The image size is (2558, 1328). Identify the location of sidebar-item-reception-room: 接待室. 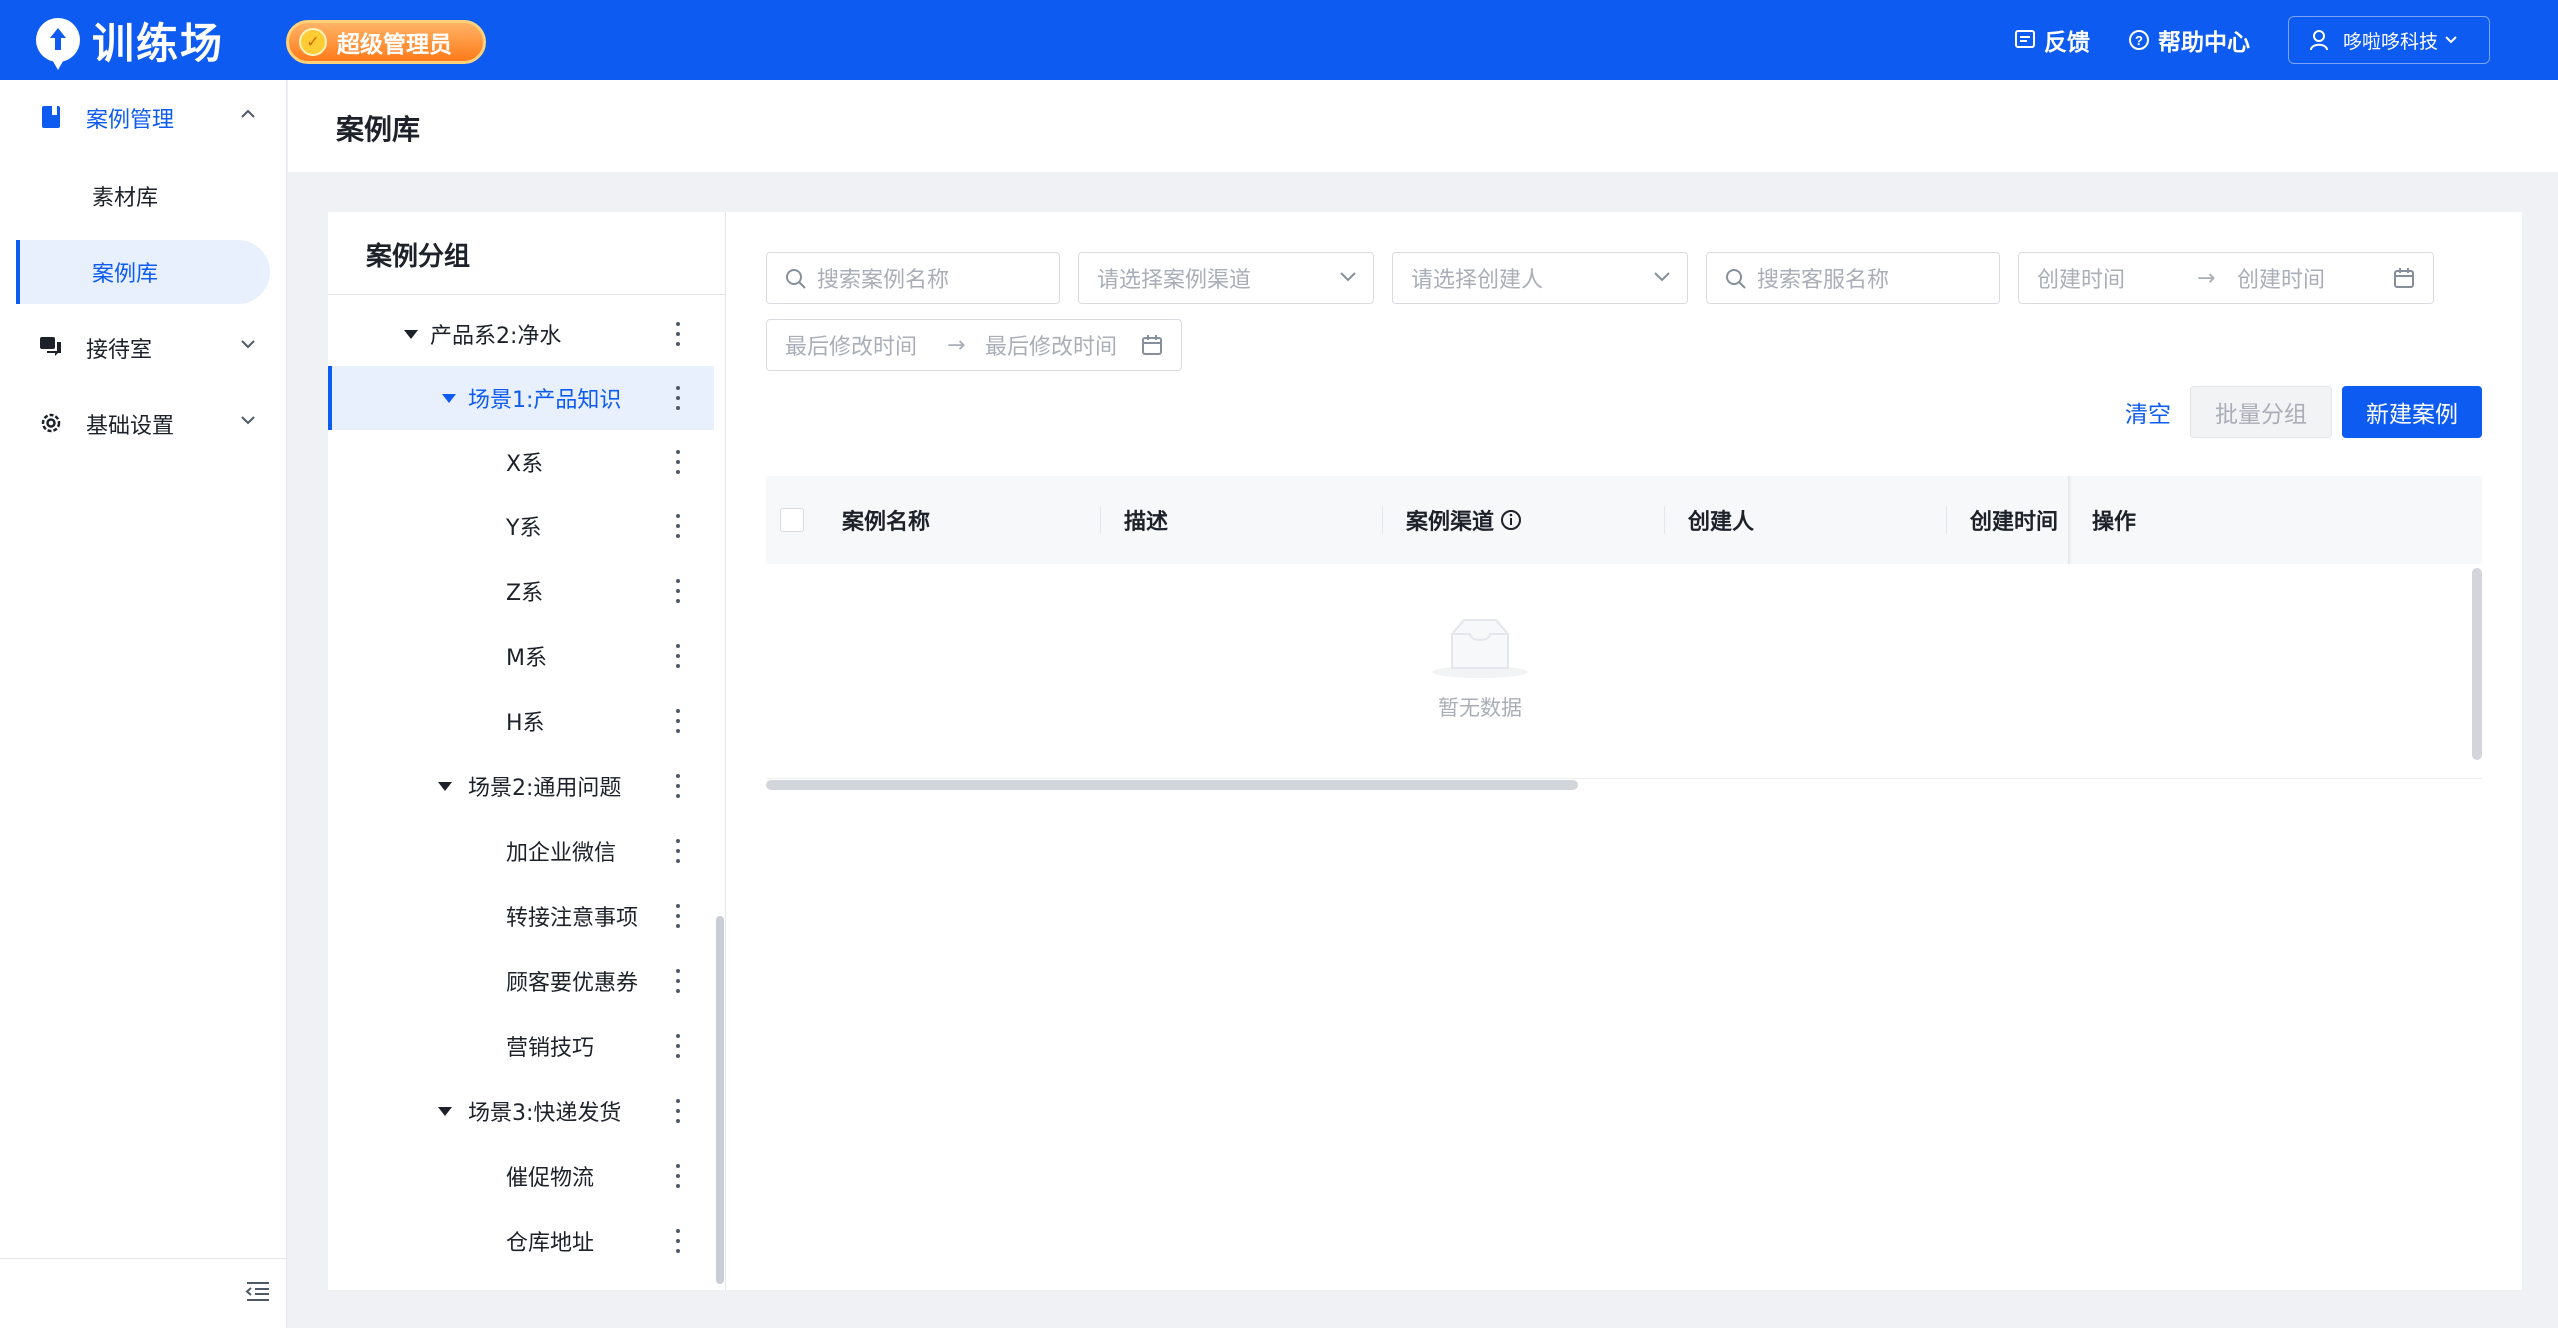
(143, 348).